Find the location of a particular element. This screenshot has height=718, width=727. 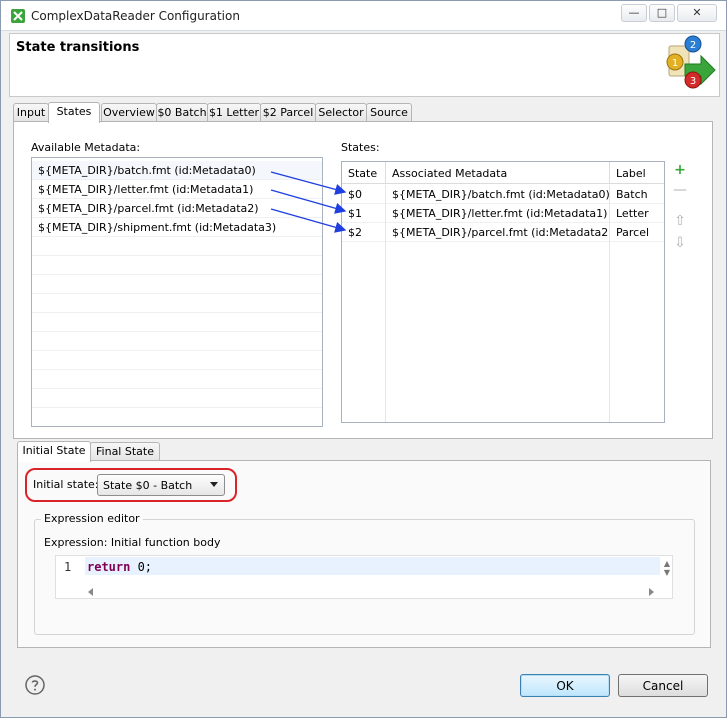

line-number: 1 is located at coordinates (68, 567).